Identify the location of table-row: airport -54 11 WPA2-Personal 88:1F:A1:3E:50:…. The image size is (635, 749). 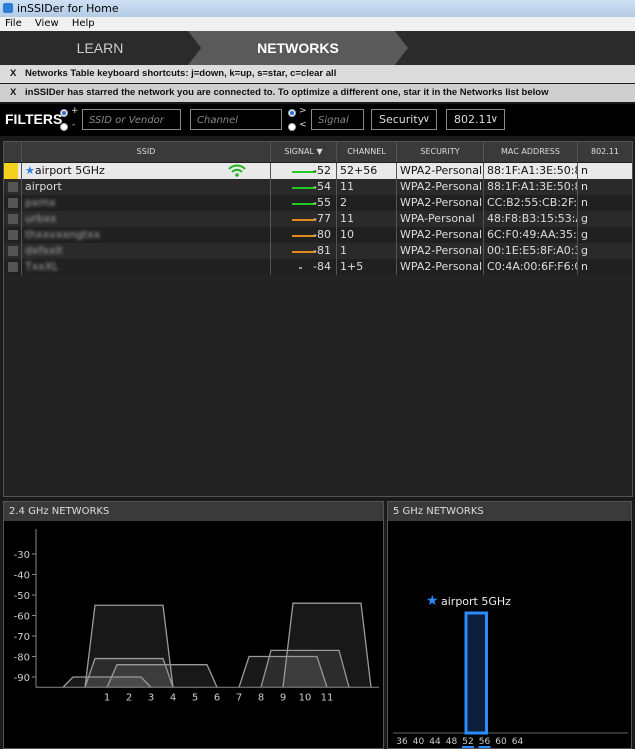
(318, 187).